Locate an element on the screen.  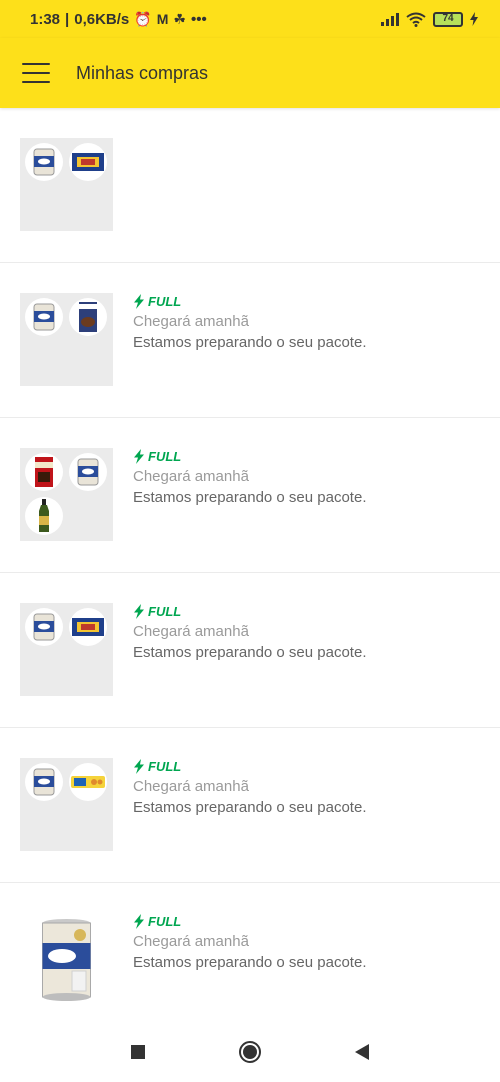
home-circle-icon is located at coordinates (250, 1052).